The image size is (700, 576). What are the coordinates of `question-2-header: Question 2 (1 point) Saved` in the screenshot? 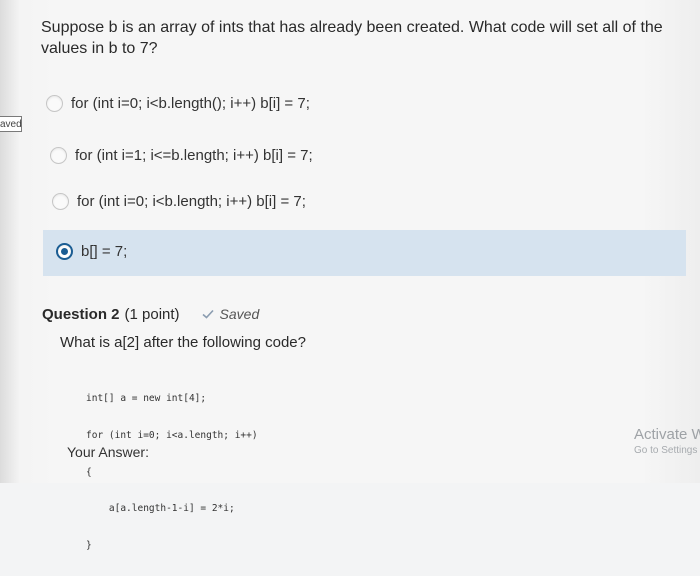 It's located at (150, 314).